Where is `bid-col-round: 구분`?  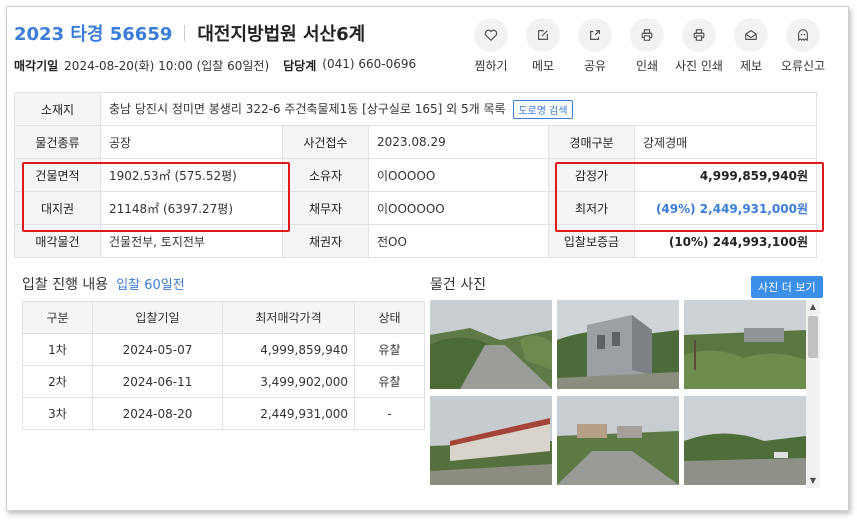
bid-col-round: 구분 is located at coordinates (57, 317).